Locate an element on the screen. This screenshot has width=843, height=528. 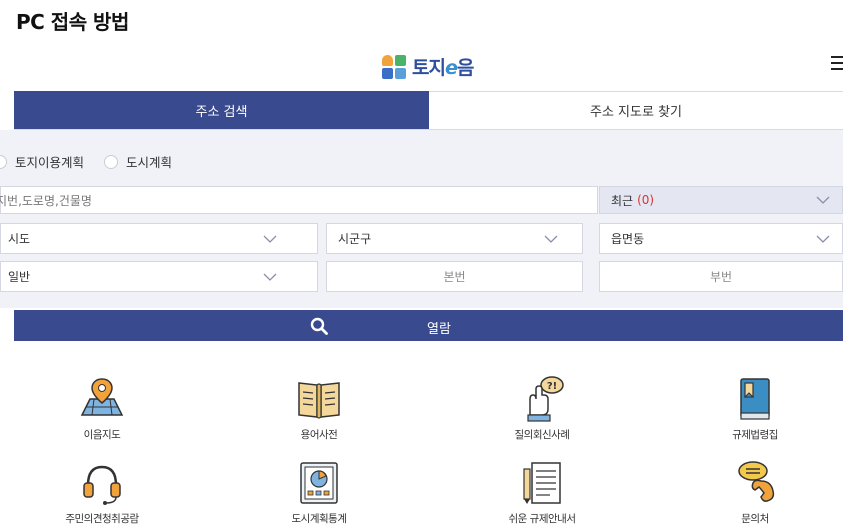
search-icon is located at coordinates (319, 326).